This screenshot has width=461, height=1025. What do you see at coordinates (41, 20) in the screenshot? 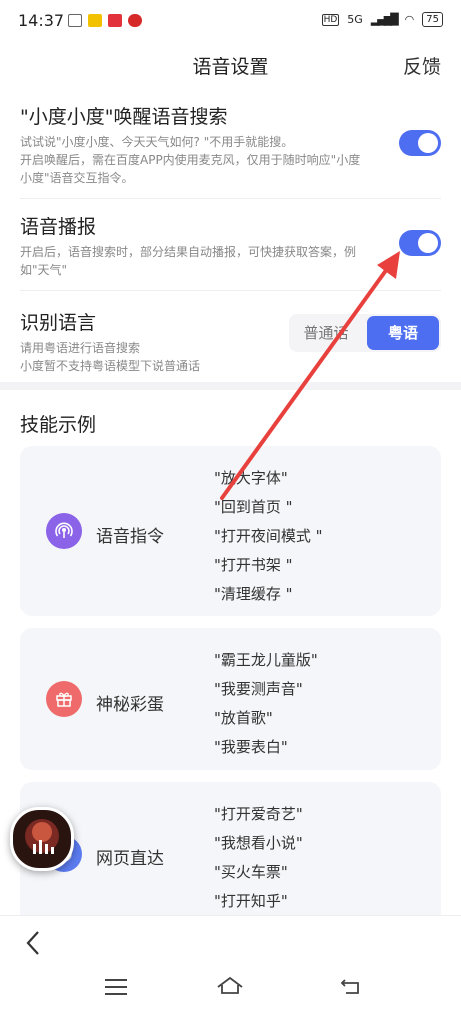
I see `status-time: 14:37` at bounding box center [41, 20].